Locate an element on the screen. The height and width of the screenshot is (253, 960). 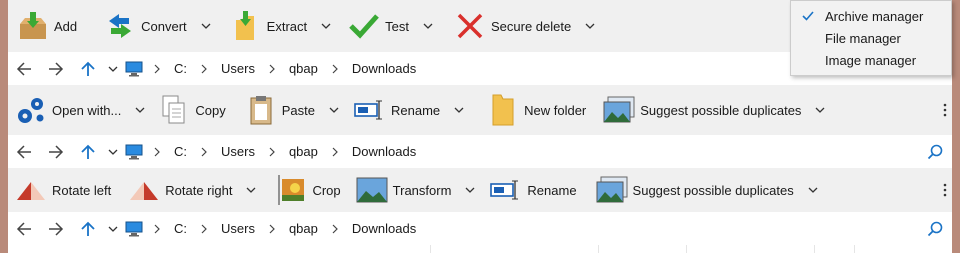
crop-button: Crop is located at coordinates (307, 190).